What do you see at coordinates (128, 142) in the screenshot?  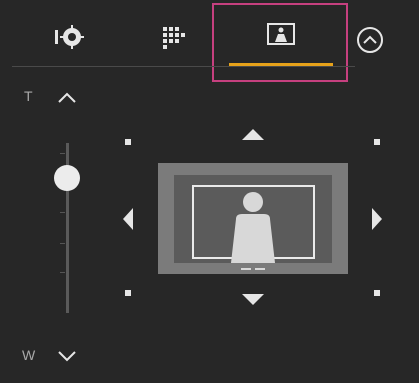 I see `corner-marker-top-left` at bounding box center [128, 142].